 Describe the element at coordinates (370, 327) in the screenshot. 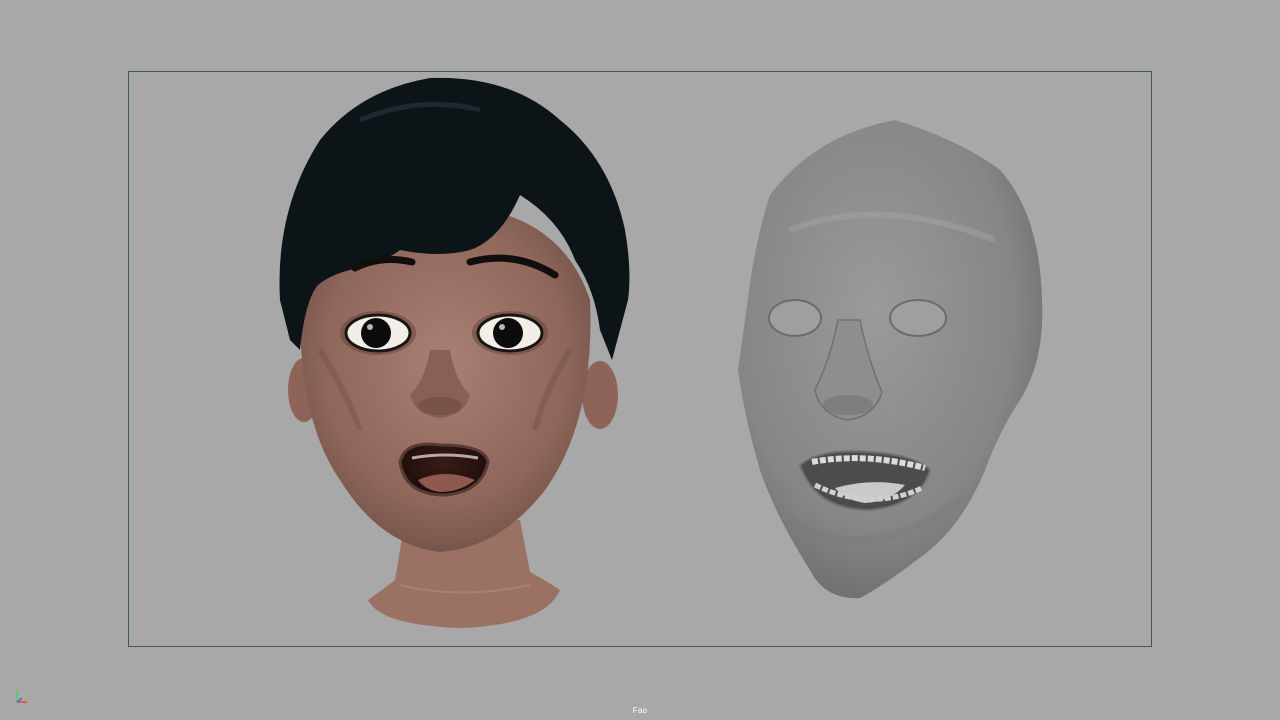

I see `left-eye-highlight` at that location.